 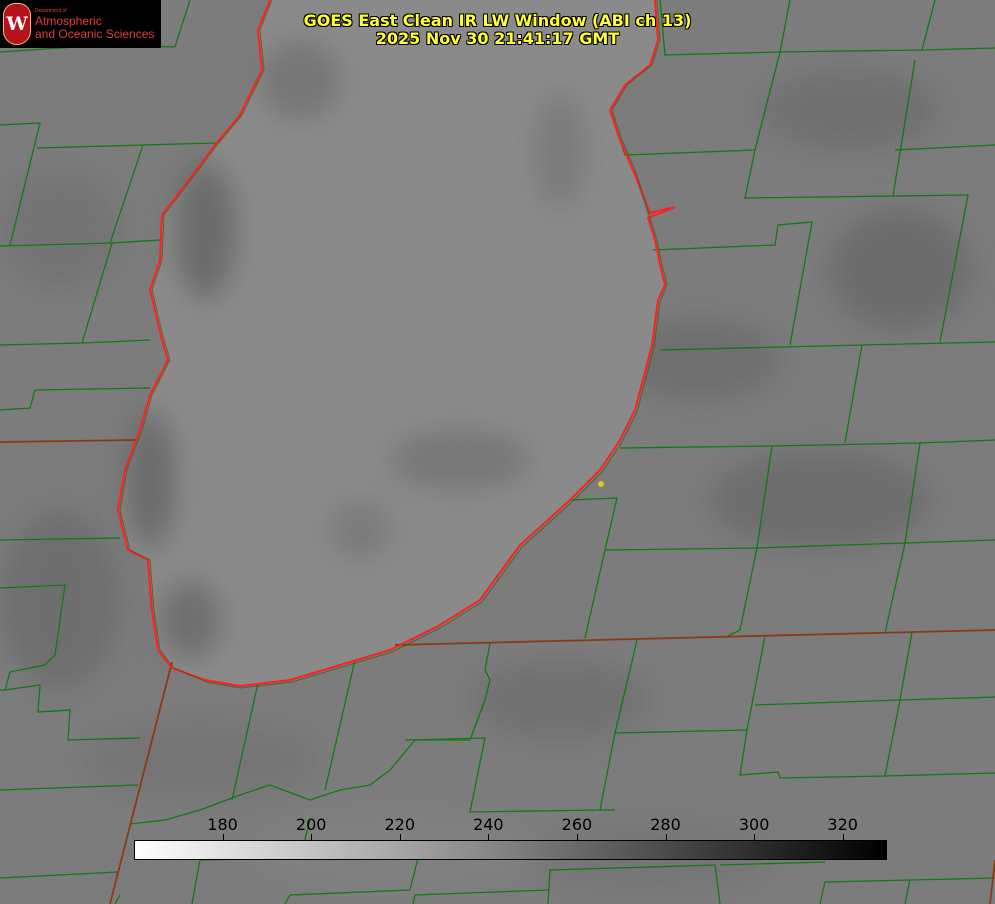 I want to click on temperature-colorbar, so click(x=510, y=850).